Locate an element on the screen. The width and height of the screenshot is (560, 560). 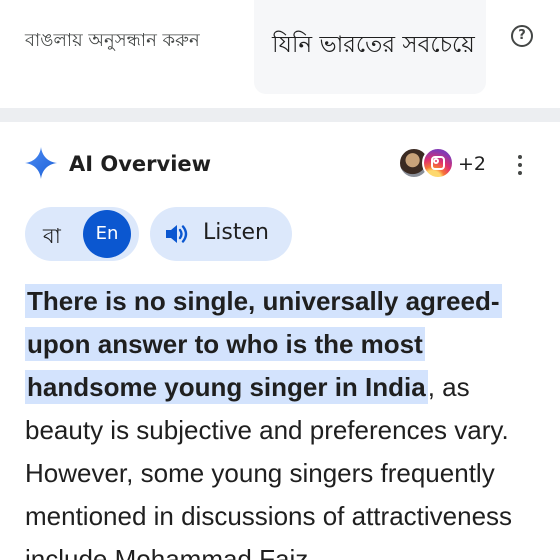
query-text: যিনি ভারতের সবচেয়ে is located at coordinates (373, 45).